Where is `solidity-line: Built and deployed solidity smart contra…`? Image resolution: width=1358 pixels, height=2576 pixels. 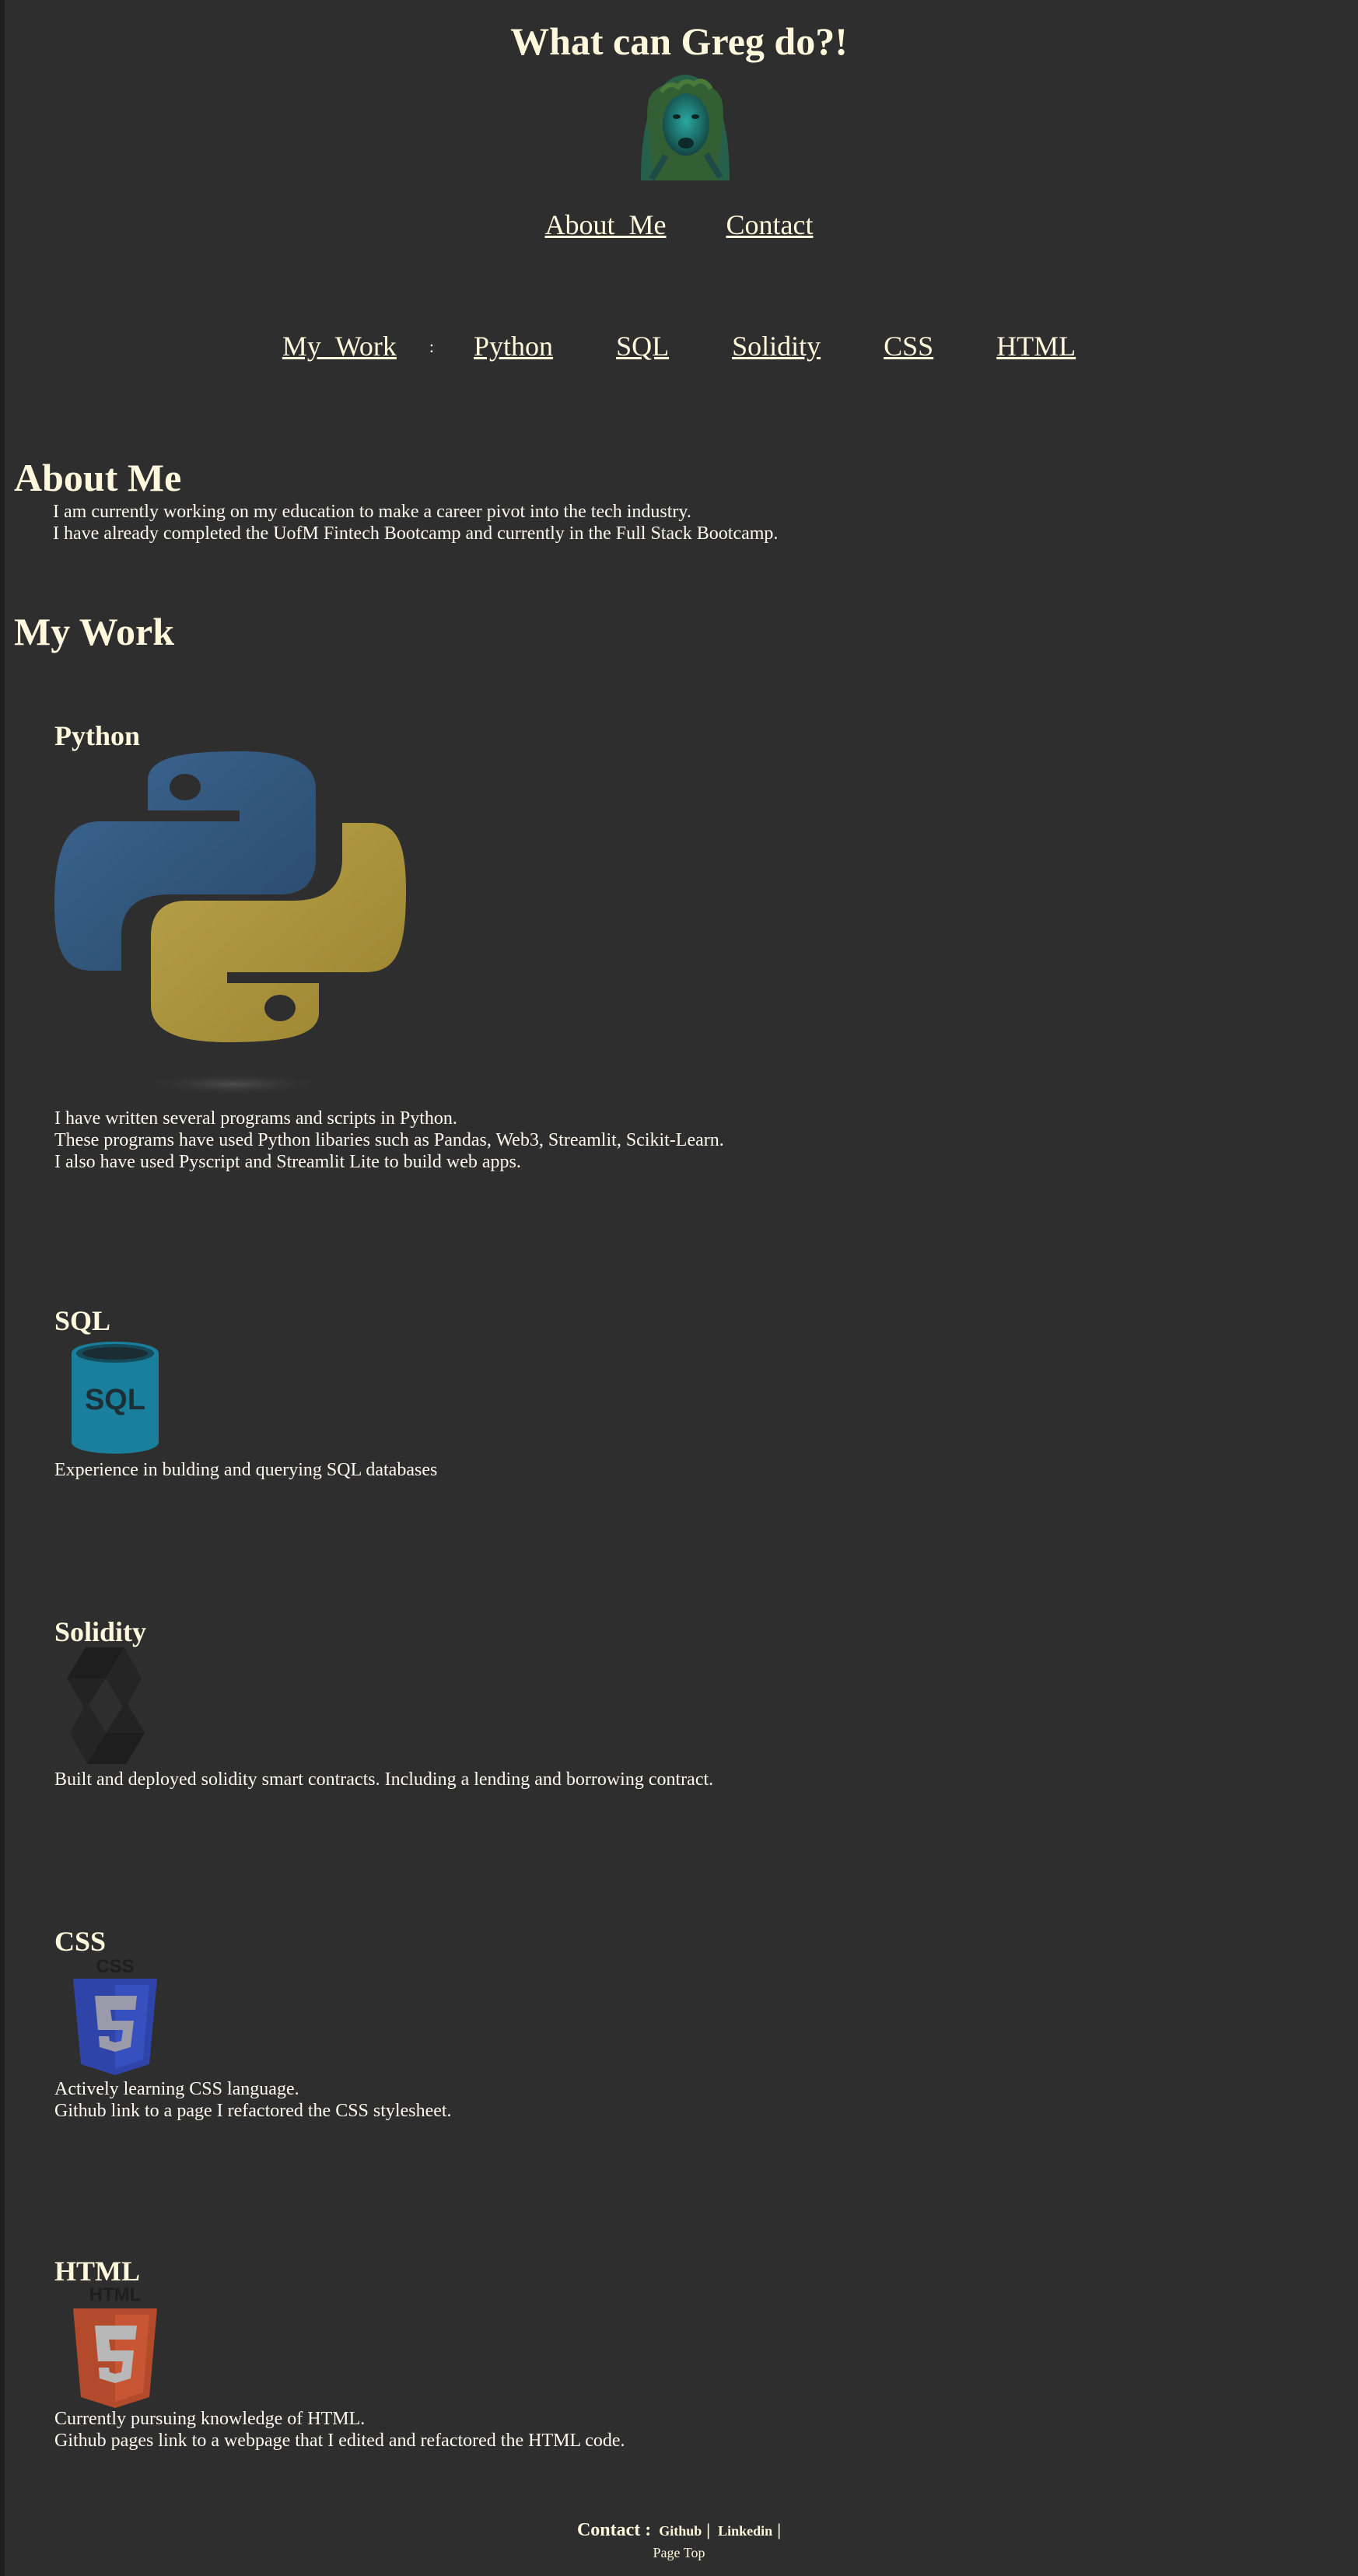 solidity-line: Built and deployed solidity smart contra… is located at coordinates (384, 1780).